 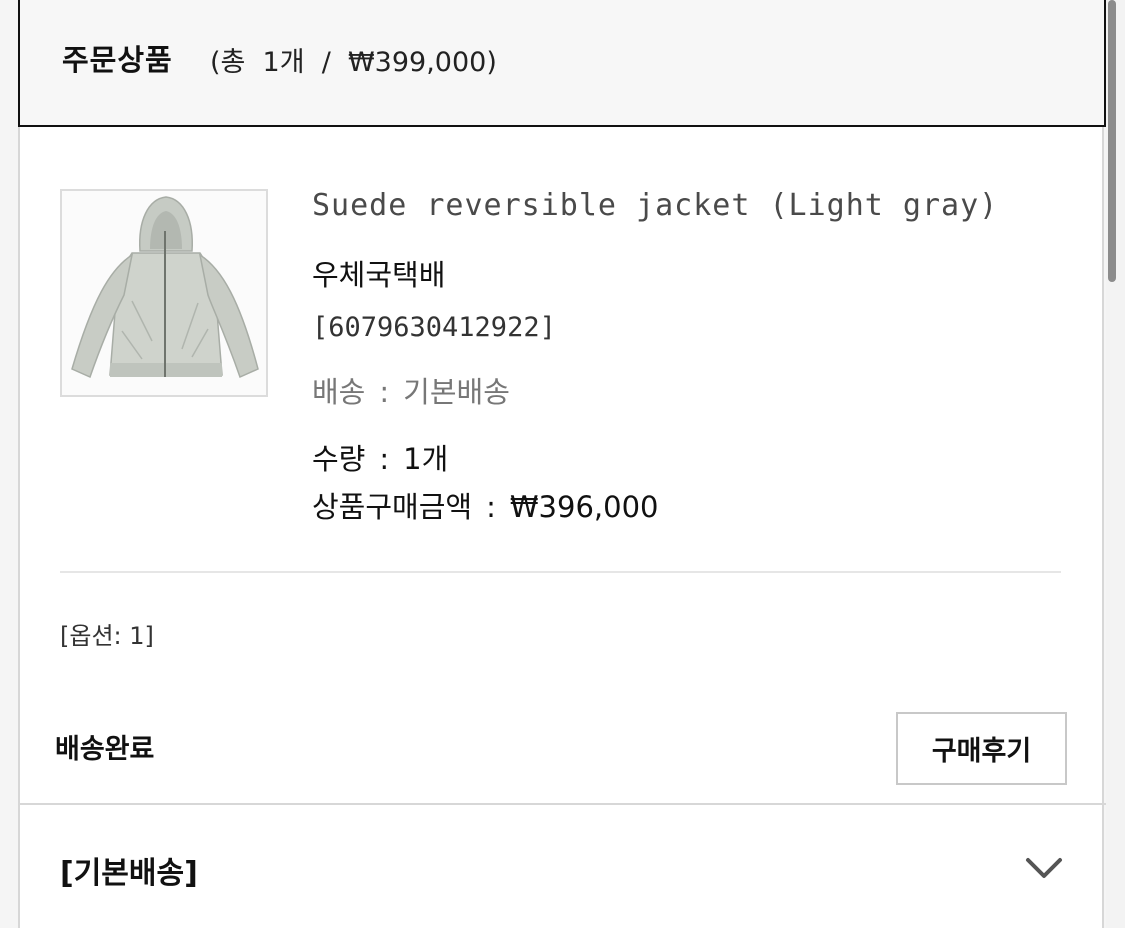 What do you see at coordinates (981, 748) in the screenshot?
I see `review-button: 구매후기` at bounding box center [981, 748].